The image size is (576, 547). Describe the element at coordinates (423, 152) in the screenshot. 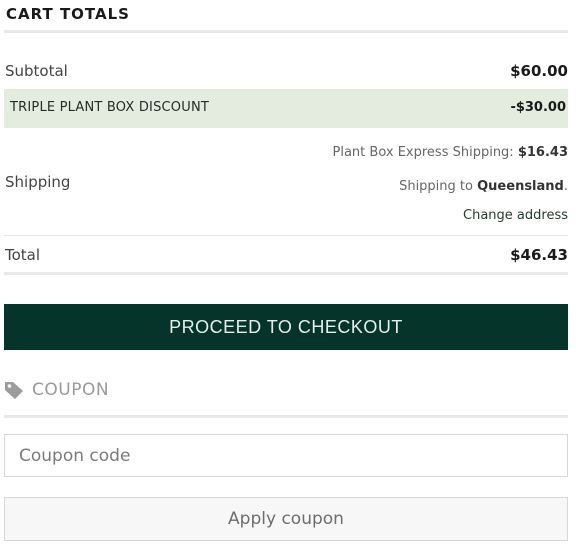

I see `shipping-method-name: Plant Box Express Shipping:` at that location.